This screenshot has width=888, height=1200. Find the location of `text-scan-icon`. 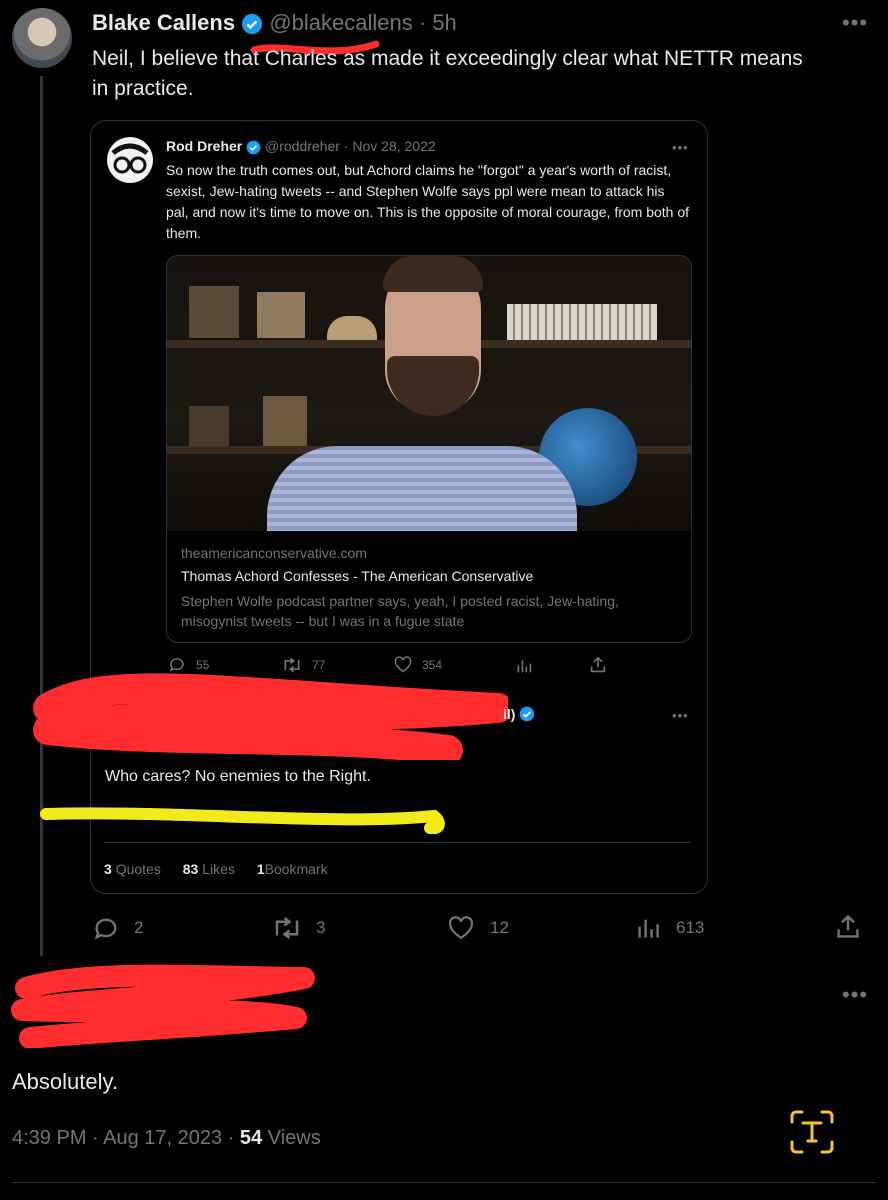

text-scan-icon is located at coordinates (812, 1132).